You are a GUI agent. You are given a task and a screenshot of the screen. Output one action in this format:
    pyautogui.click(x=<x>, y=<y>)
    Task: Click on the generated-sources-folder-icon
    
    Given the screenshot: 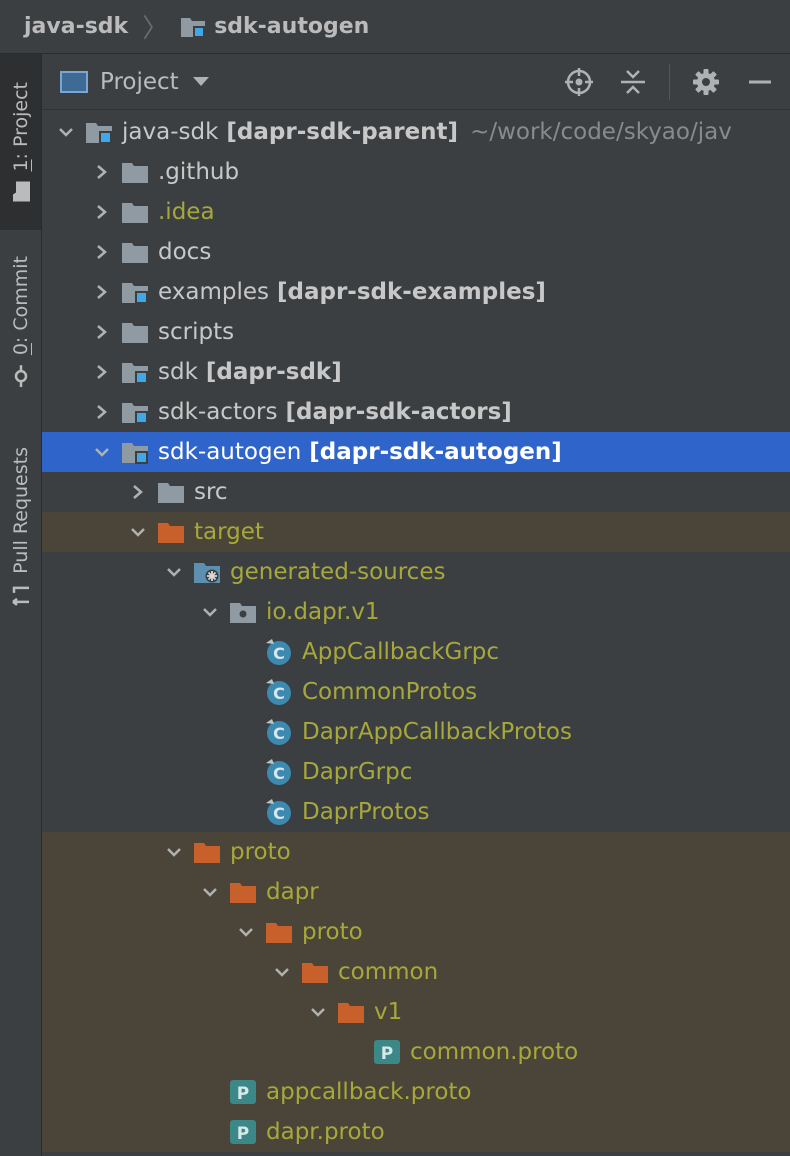 What is the action you would take?
    pyautogui.click(x=207, y=572)
    